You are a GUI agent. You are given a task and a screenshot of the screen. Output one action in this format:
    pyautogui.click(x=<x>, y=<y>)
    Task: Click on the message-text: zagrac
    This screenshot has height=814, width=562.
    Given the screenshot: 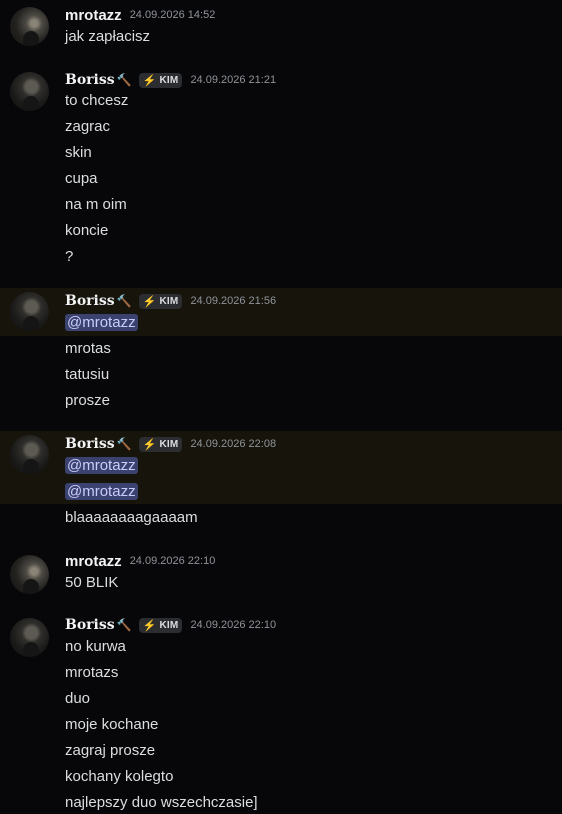 What is the action you would take?
    pyautogui.click(x=88, y=126)
    